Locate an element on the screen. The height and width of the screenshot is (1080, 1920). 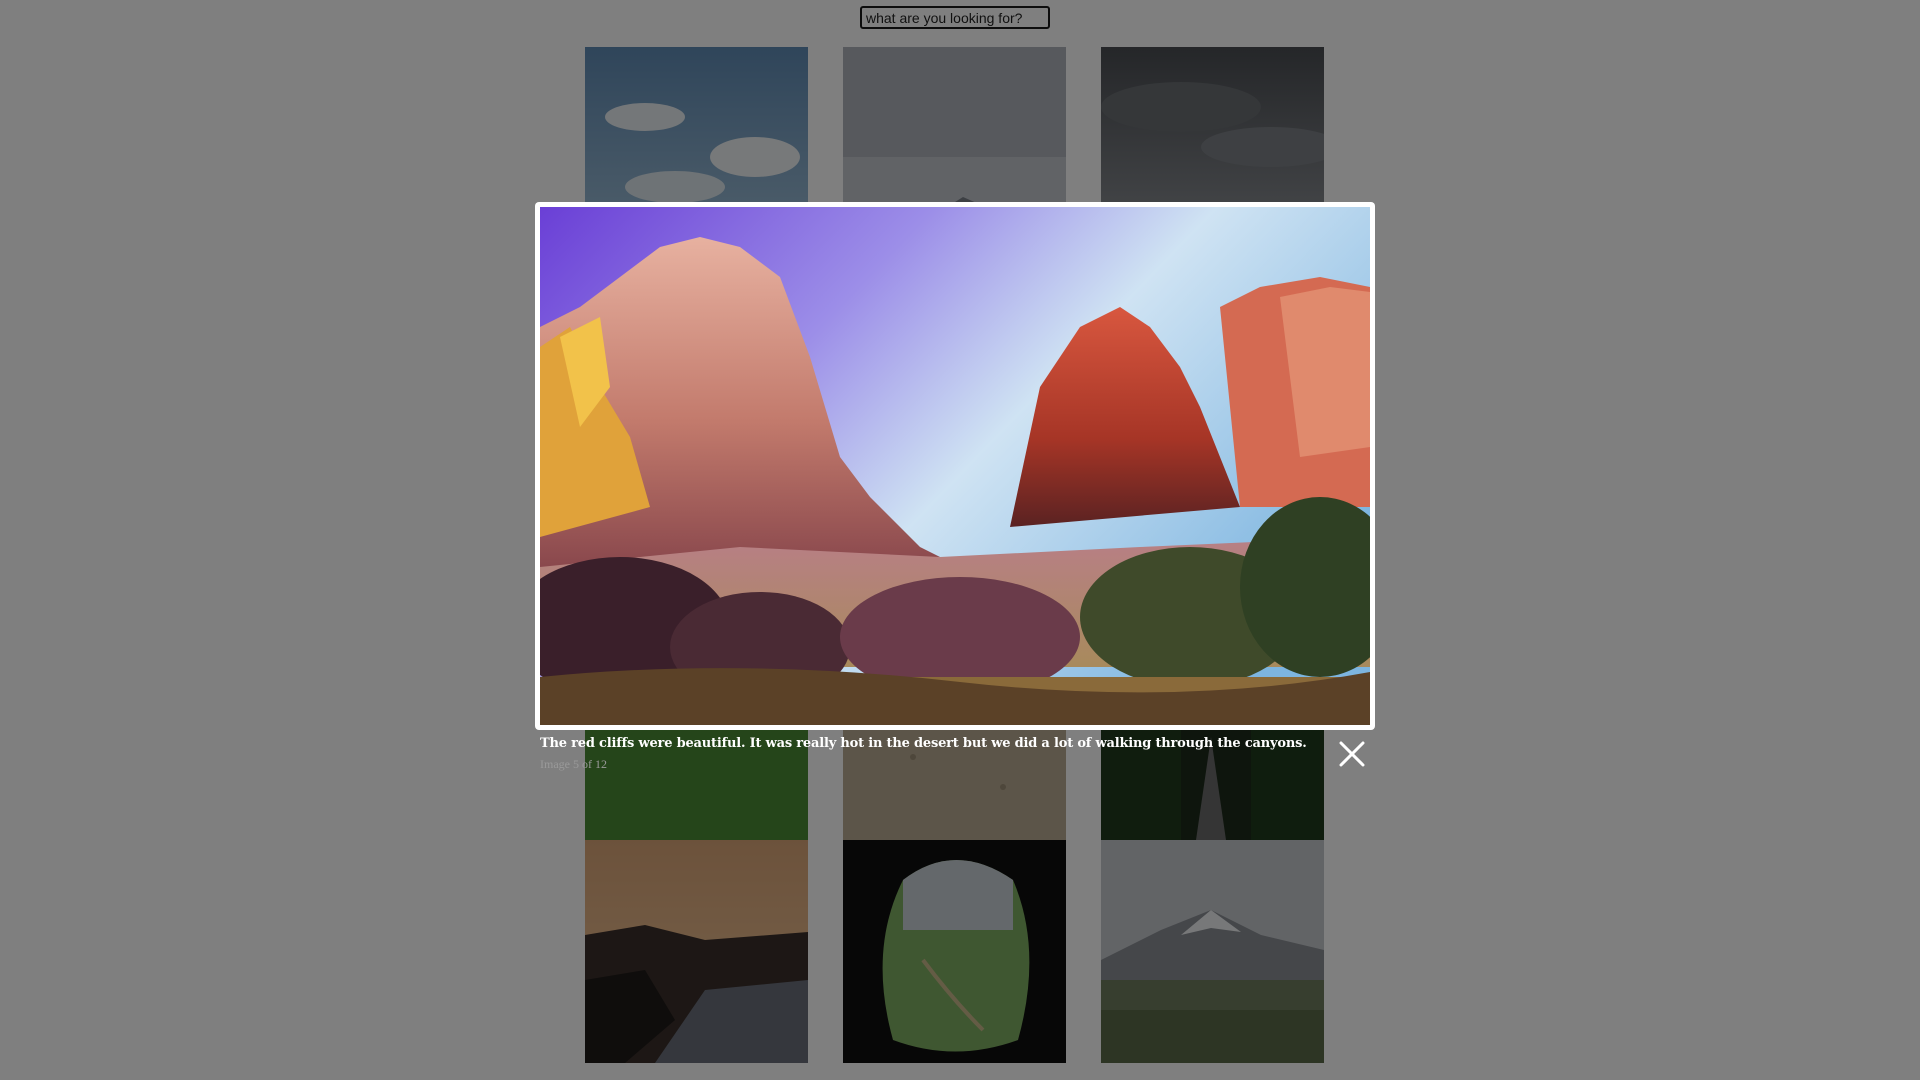
close-icon is located at coordinates (1352, 754).